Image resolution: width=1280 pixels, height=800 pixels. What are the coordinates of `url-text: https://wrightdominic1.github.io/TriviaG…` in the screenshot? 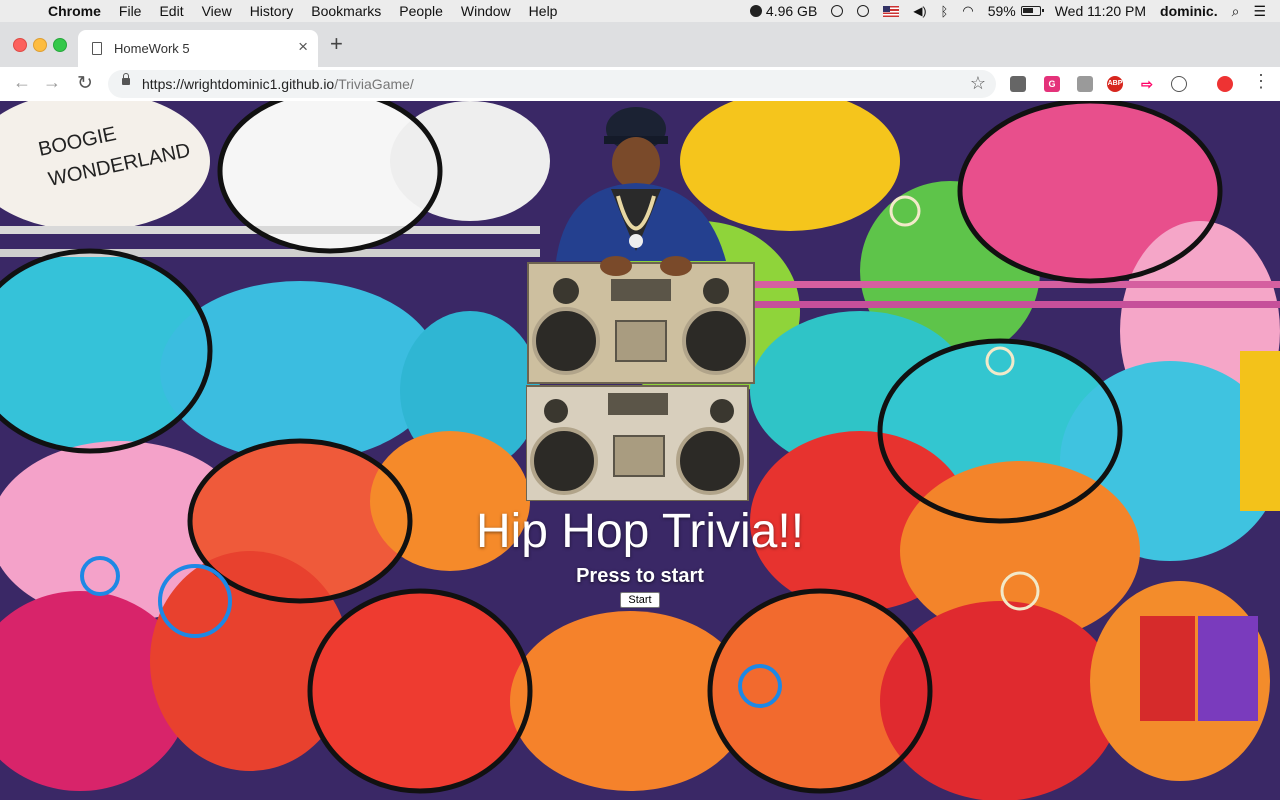 It's located at (278, 84).